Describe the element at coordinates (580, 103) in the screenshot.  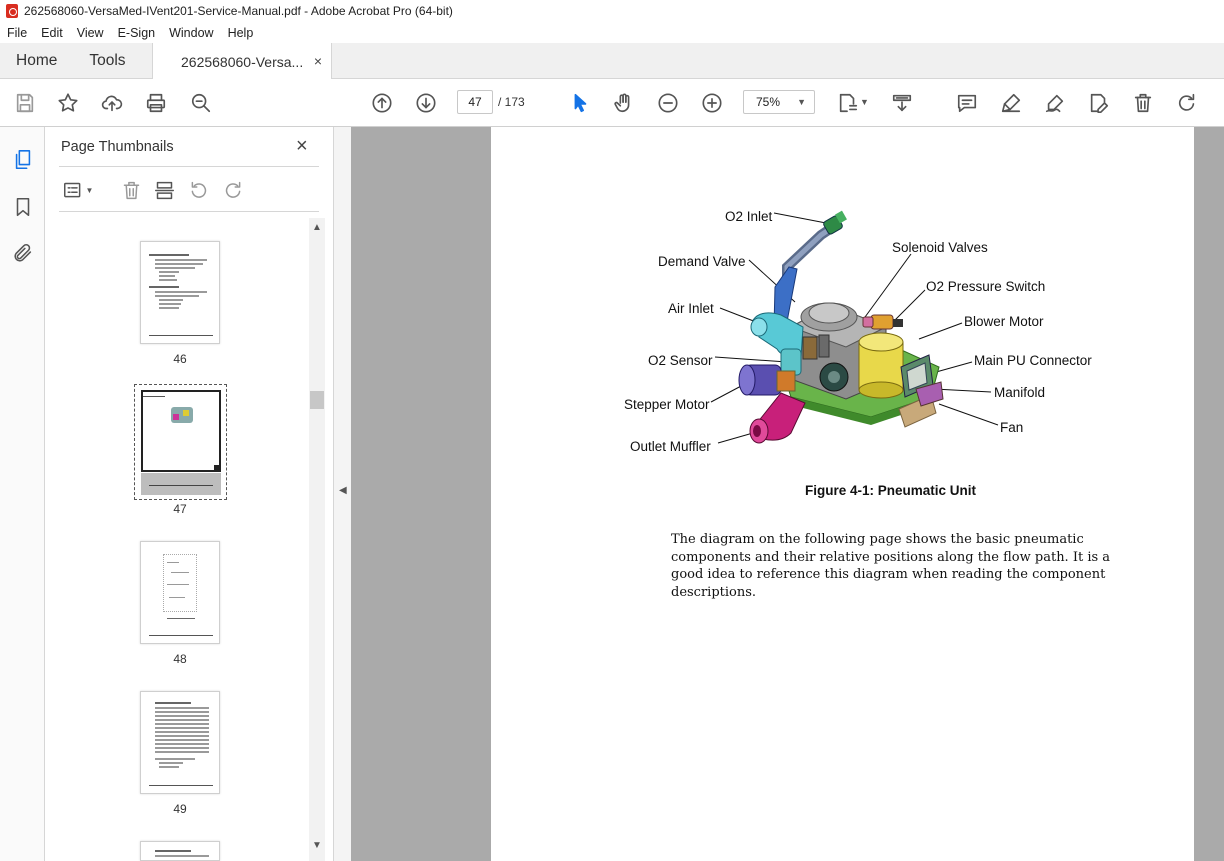
I see `select-cursor-icon` at that location.